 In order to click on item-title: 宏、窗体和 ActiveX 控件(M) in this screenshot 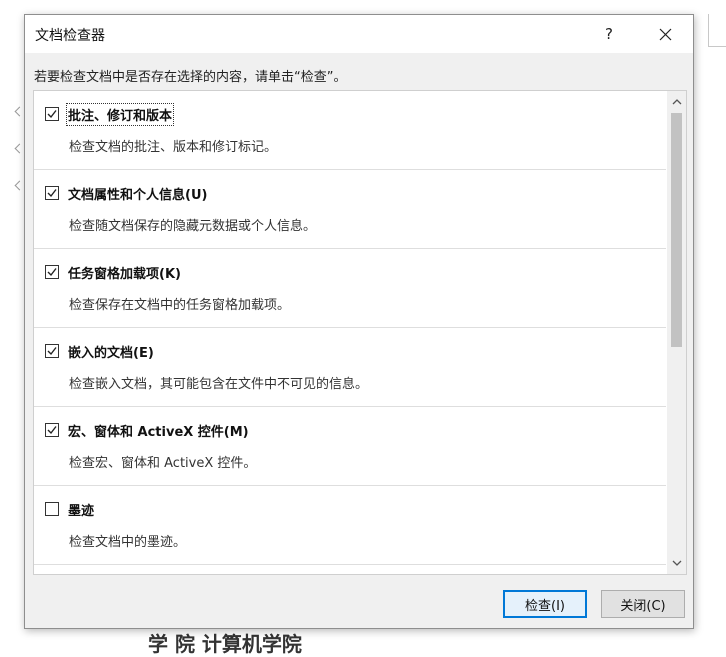, I will do `click(158, 432)`.